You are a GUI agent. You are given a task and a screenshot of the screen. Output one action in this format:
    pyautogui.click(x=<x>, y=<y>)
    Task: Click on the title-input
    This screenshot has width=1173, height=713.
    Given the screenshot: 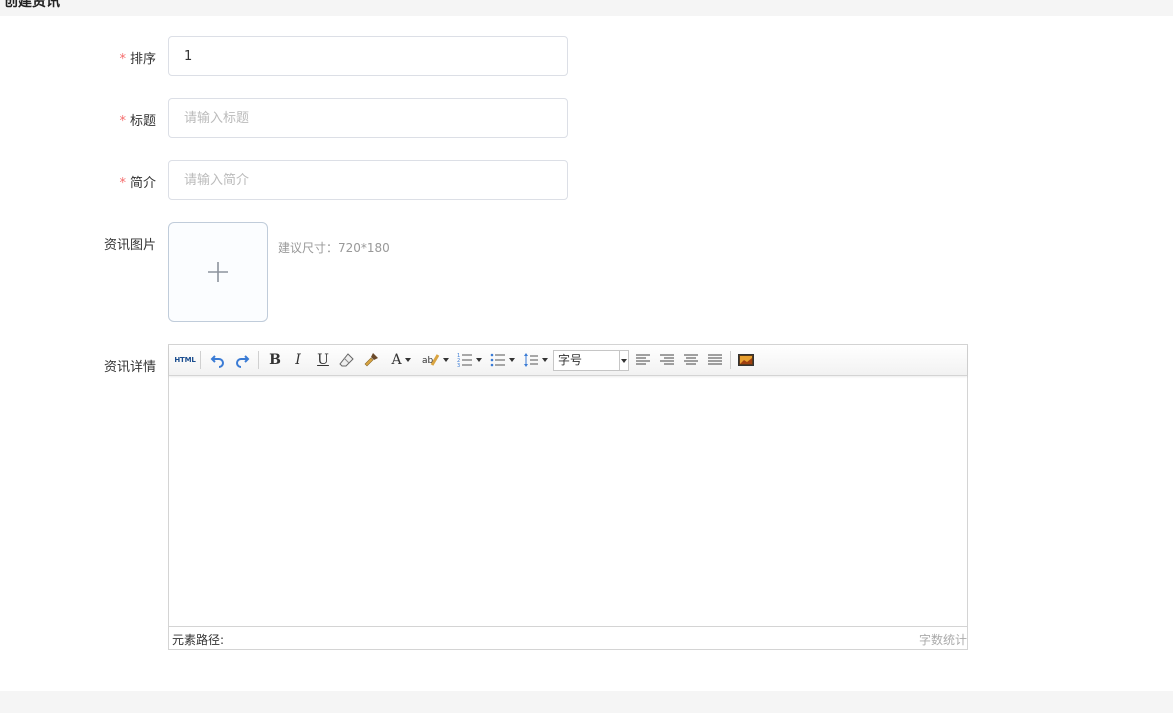 What is the action you would take?
    pyautogui.click(x=368, y=118)
    